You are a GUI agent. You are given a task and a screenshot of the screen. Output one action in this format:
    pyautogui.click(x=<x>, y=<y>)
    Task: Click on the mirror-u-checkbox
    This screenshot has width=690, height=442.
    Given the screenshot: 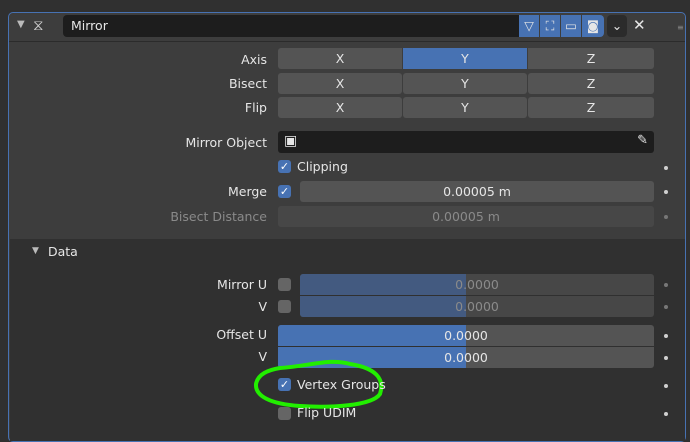 What is the action you would take?
    pyautogui.click(x=284, y=284)
    